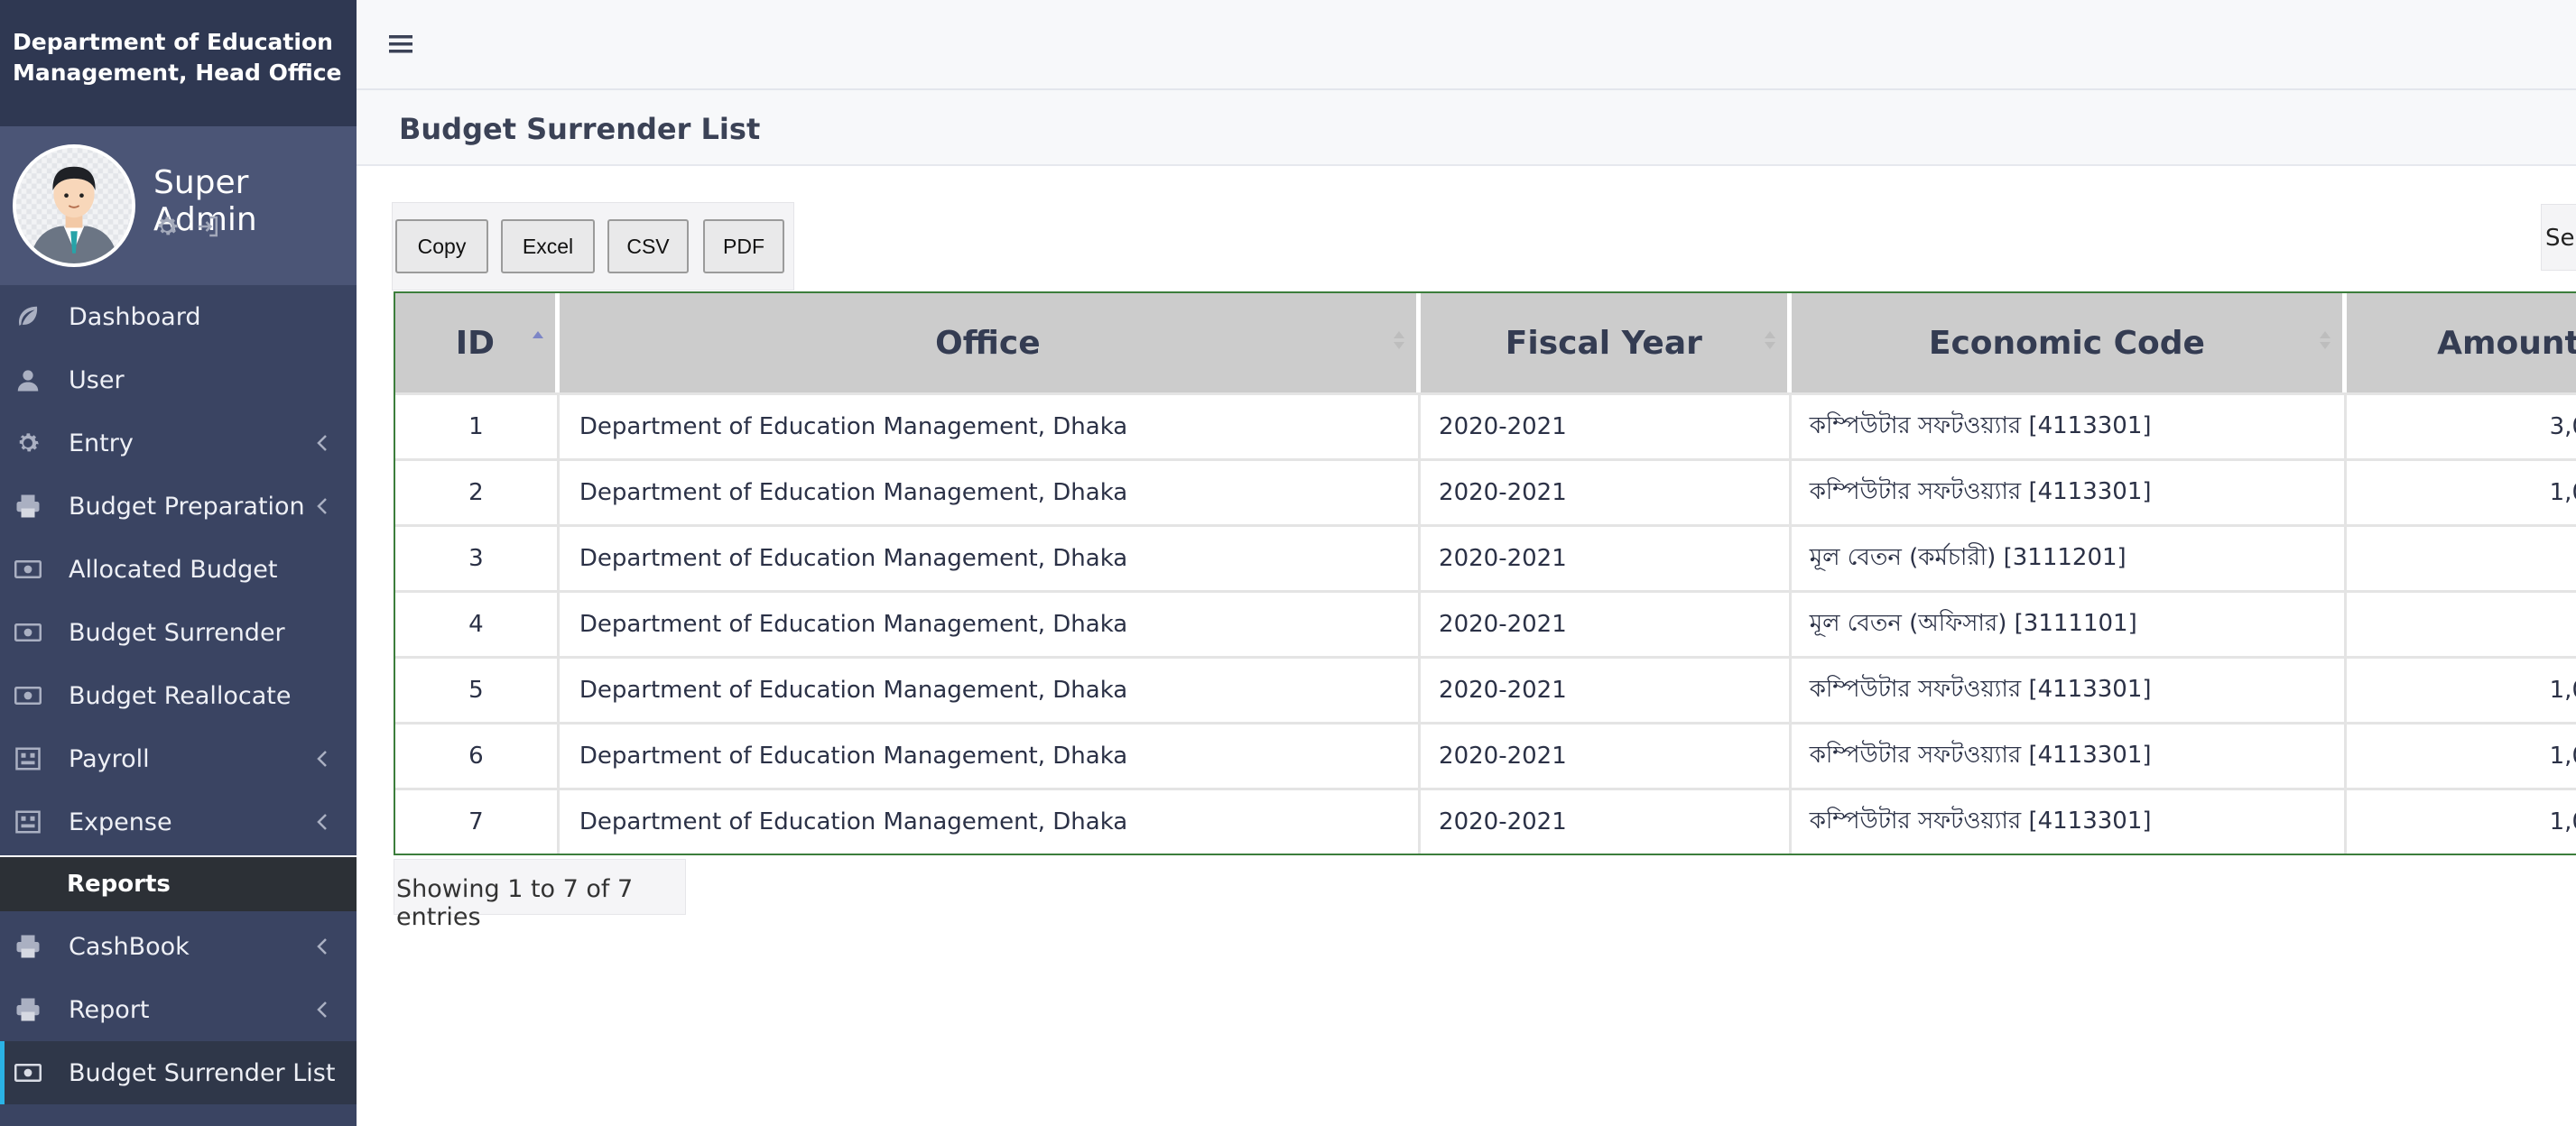  I want to click on sidebar-item-label: Payroll, so click(110, 758).